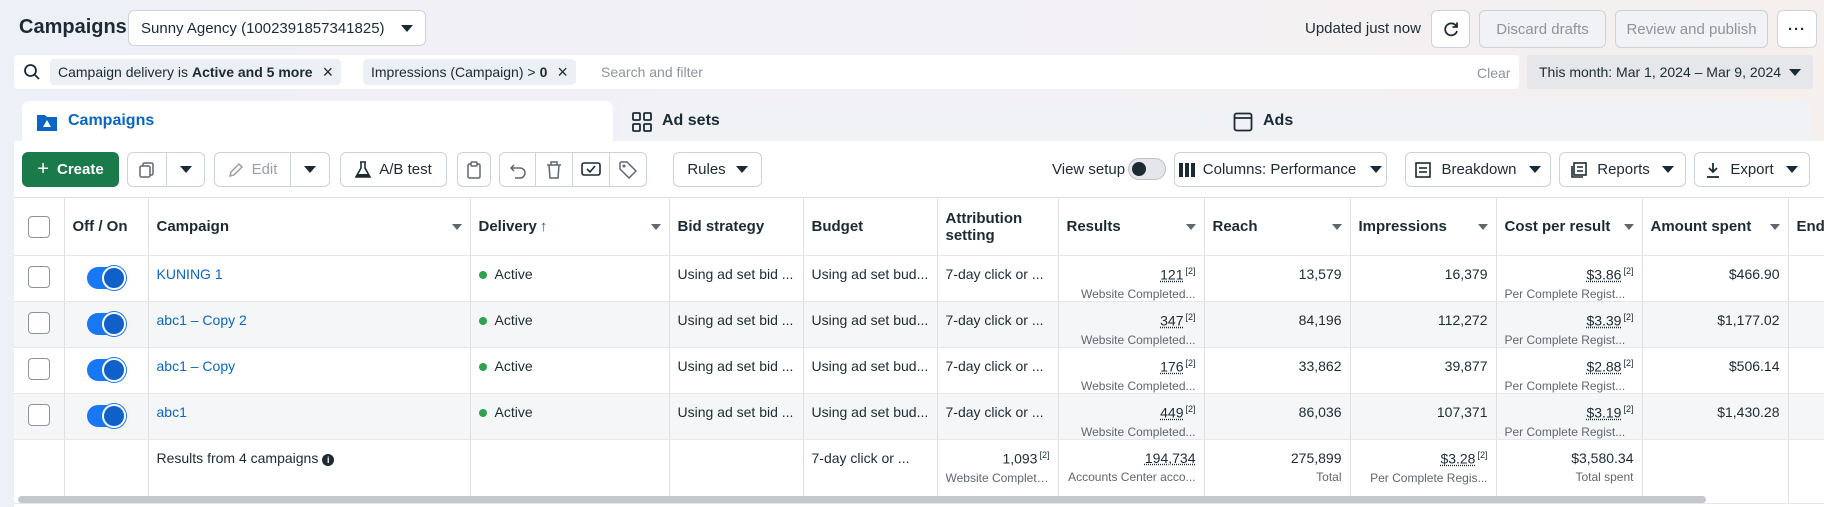 Image resolution: width=1824 pixels, height=507 pixels. I want to click on campaign-name-link: KUNING 1, so click(190, 274).